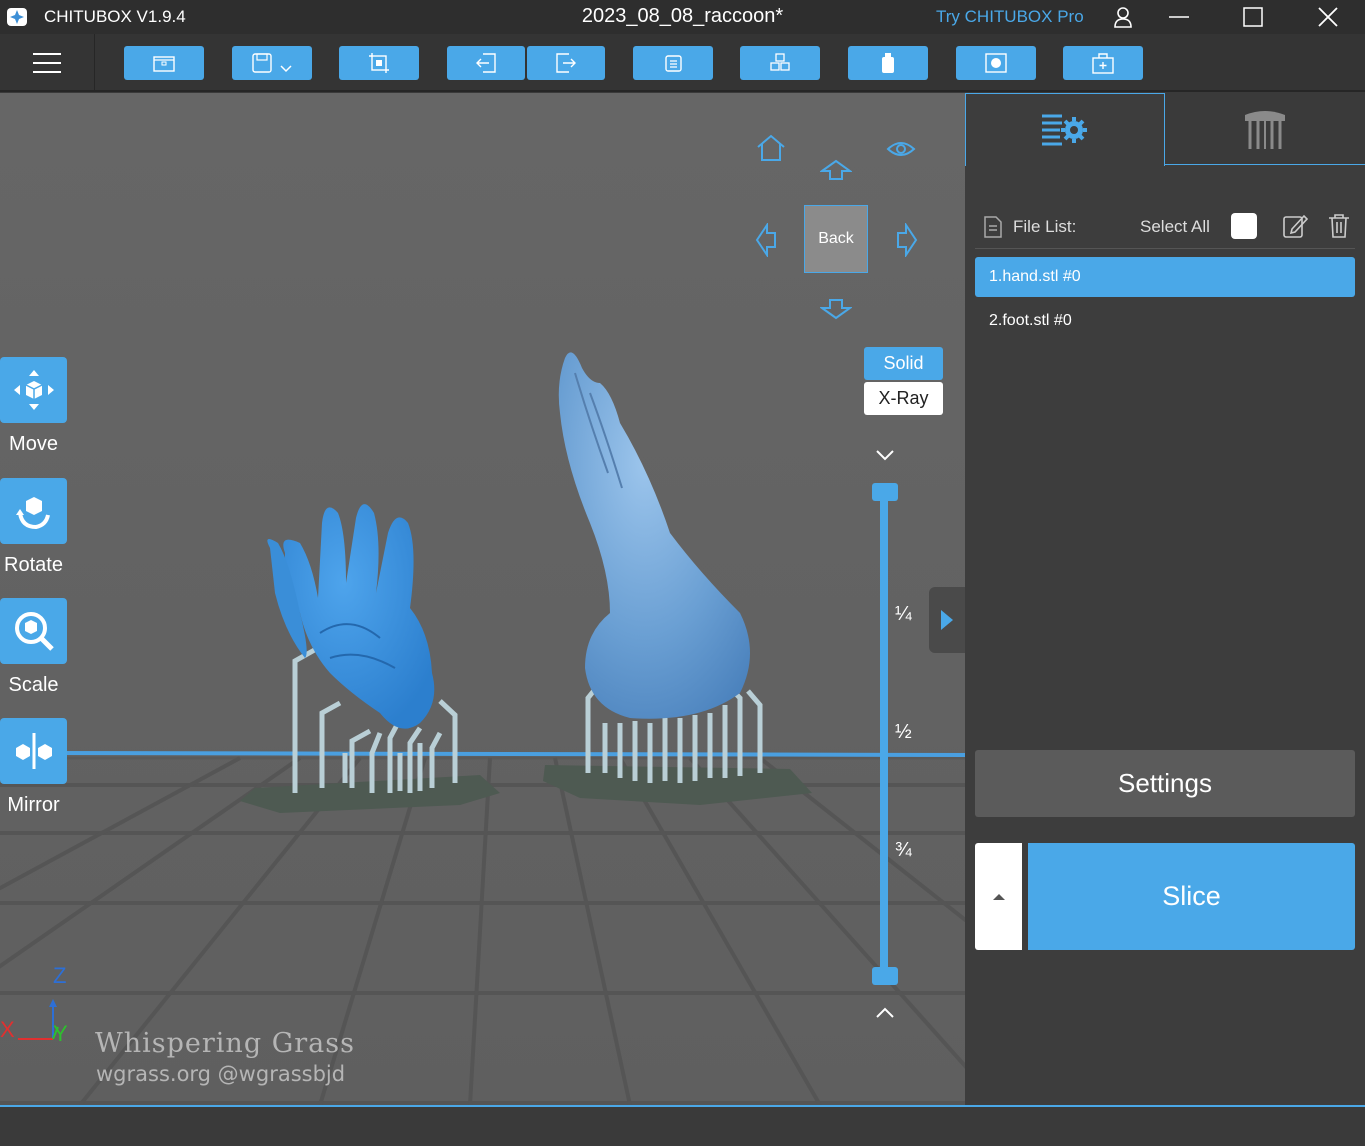 The height and width of the screenshot is (1146, 1365). I want to click on hollow-button, so click(996, 63).